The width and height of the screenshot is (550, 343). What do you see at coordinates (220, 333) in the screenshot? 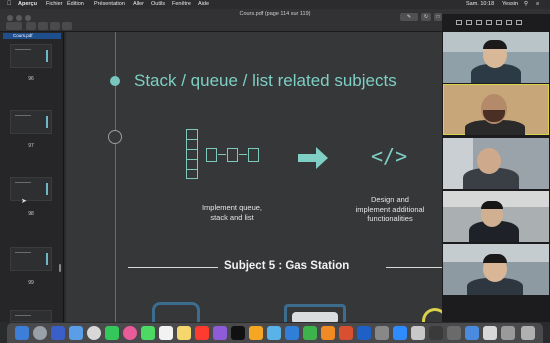
I see `podcasts-icon` at bounding box center [220, 333].